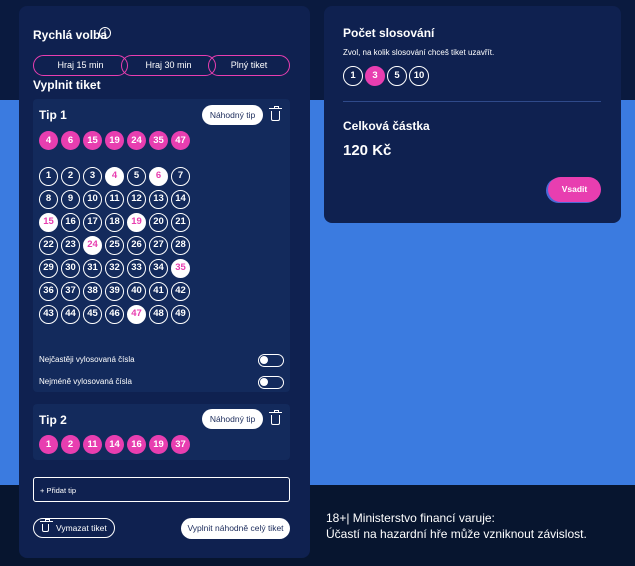  I want to click on fill-ticket-title: Vyplnit tiket, so click(67, 85).